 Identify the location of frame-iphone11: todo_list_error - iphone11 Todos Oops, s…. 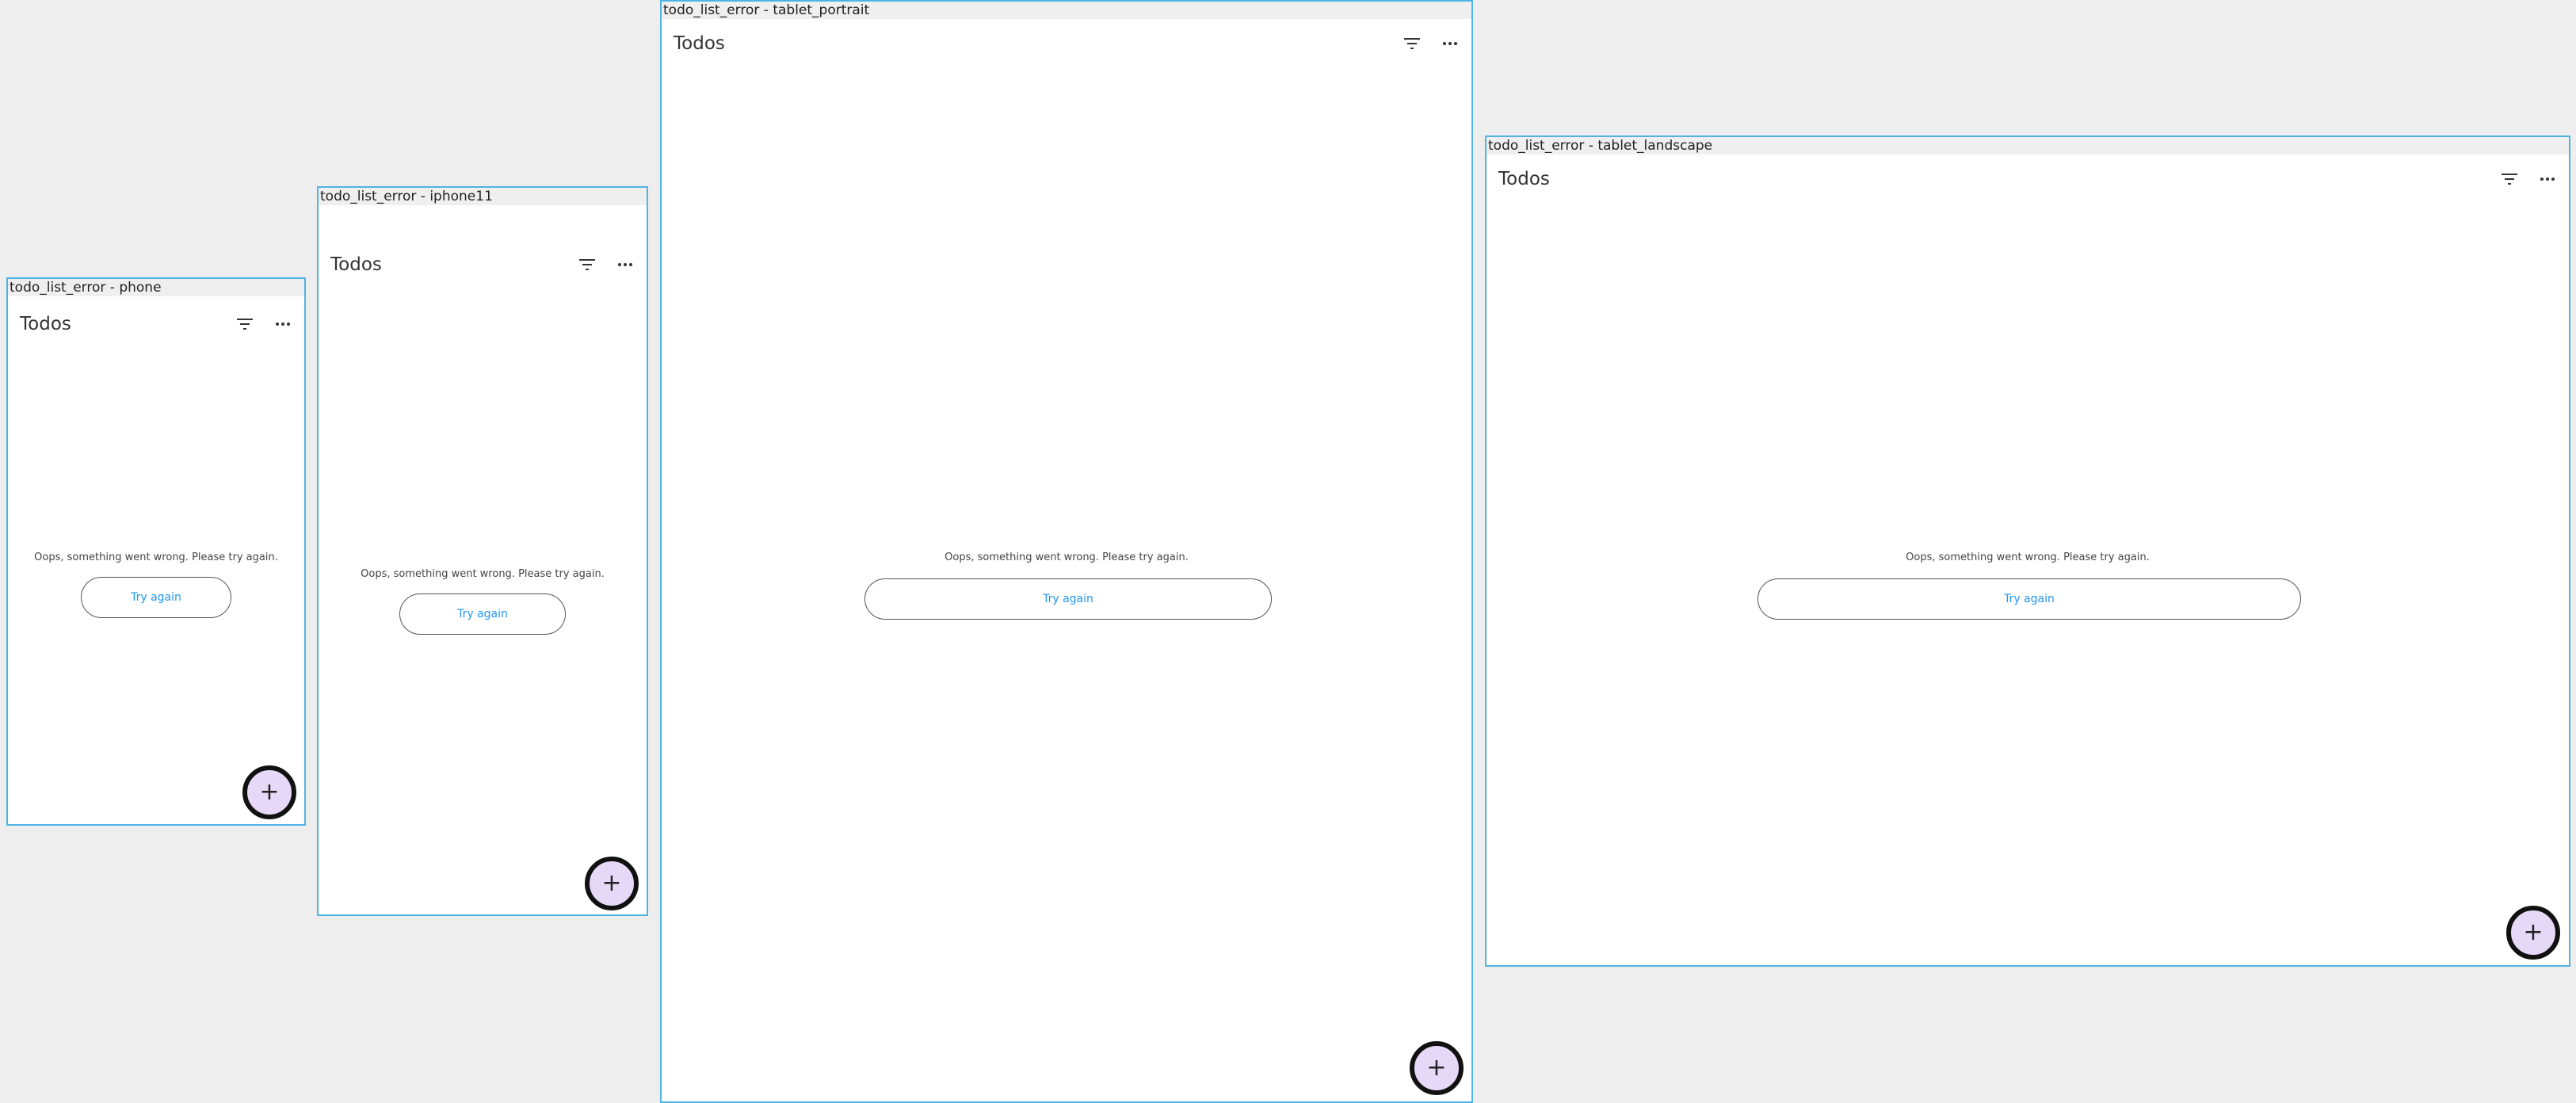
(482, 551).